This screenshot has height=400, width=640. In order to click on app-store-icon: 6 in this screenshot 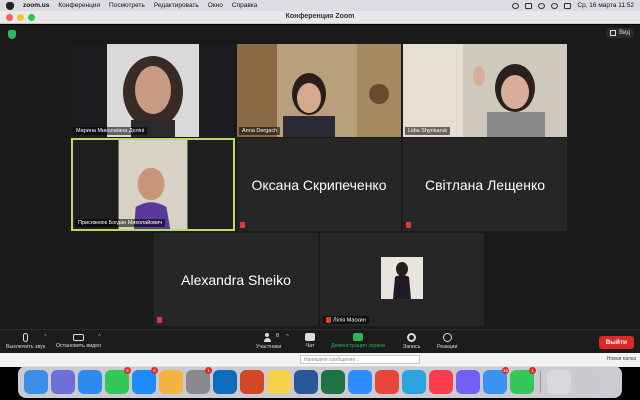, I will do `click(145, 380)`.